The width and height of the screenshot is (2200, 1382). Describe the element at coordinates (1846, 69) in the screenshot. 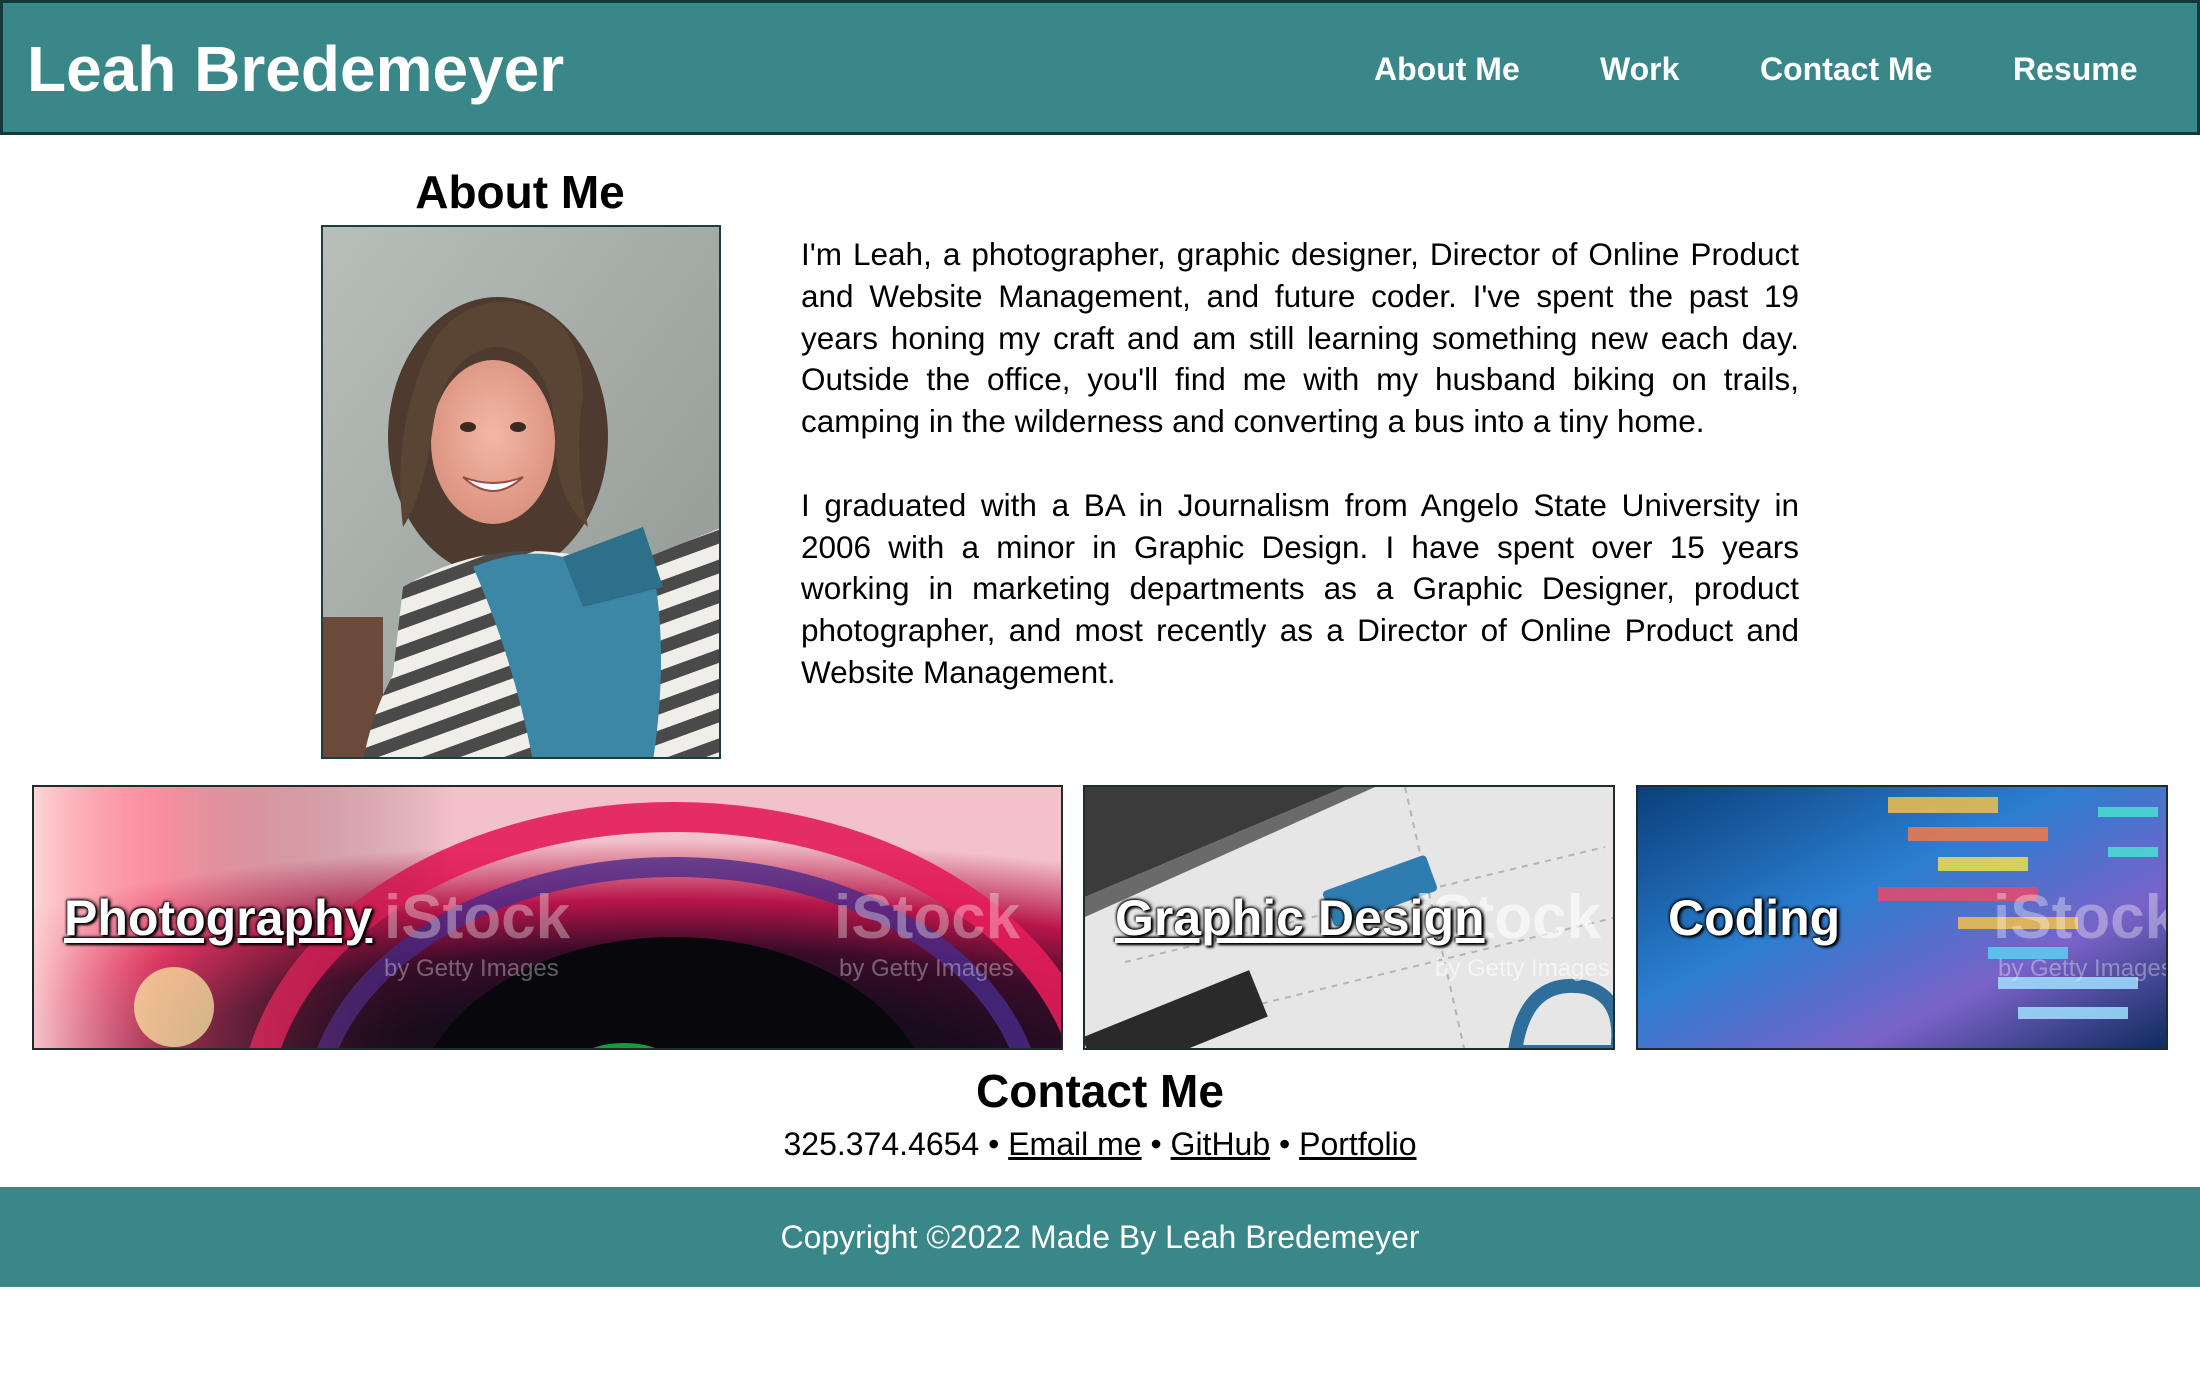

I see `nav-link-contact-me: Contact Me` at that location.